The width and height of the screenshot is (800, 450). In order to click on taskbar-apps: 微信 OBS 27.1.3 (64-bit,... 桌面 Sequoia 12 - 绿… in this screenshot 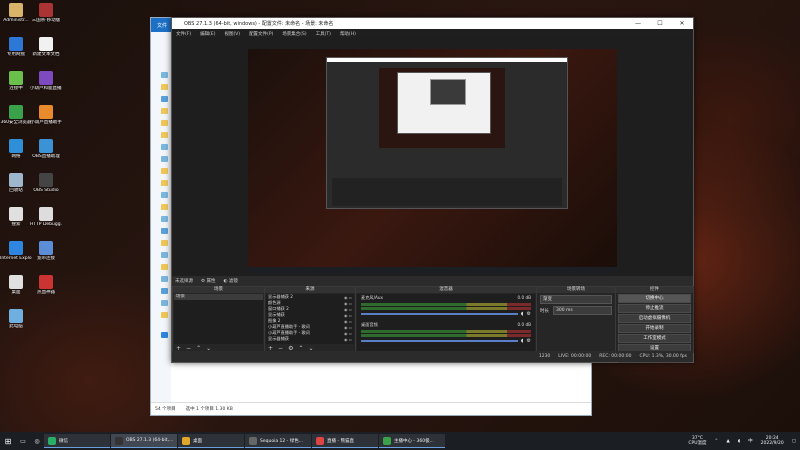, I will do `click(245, 441)`.